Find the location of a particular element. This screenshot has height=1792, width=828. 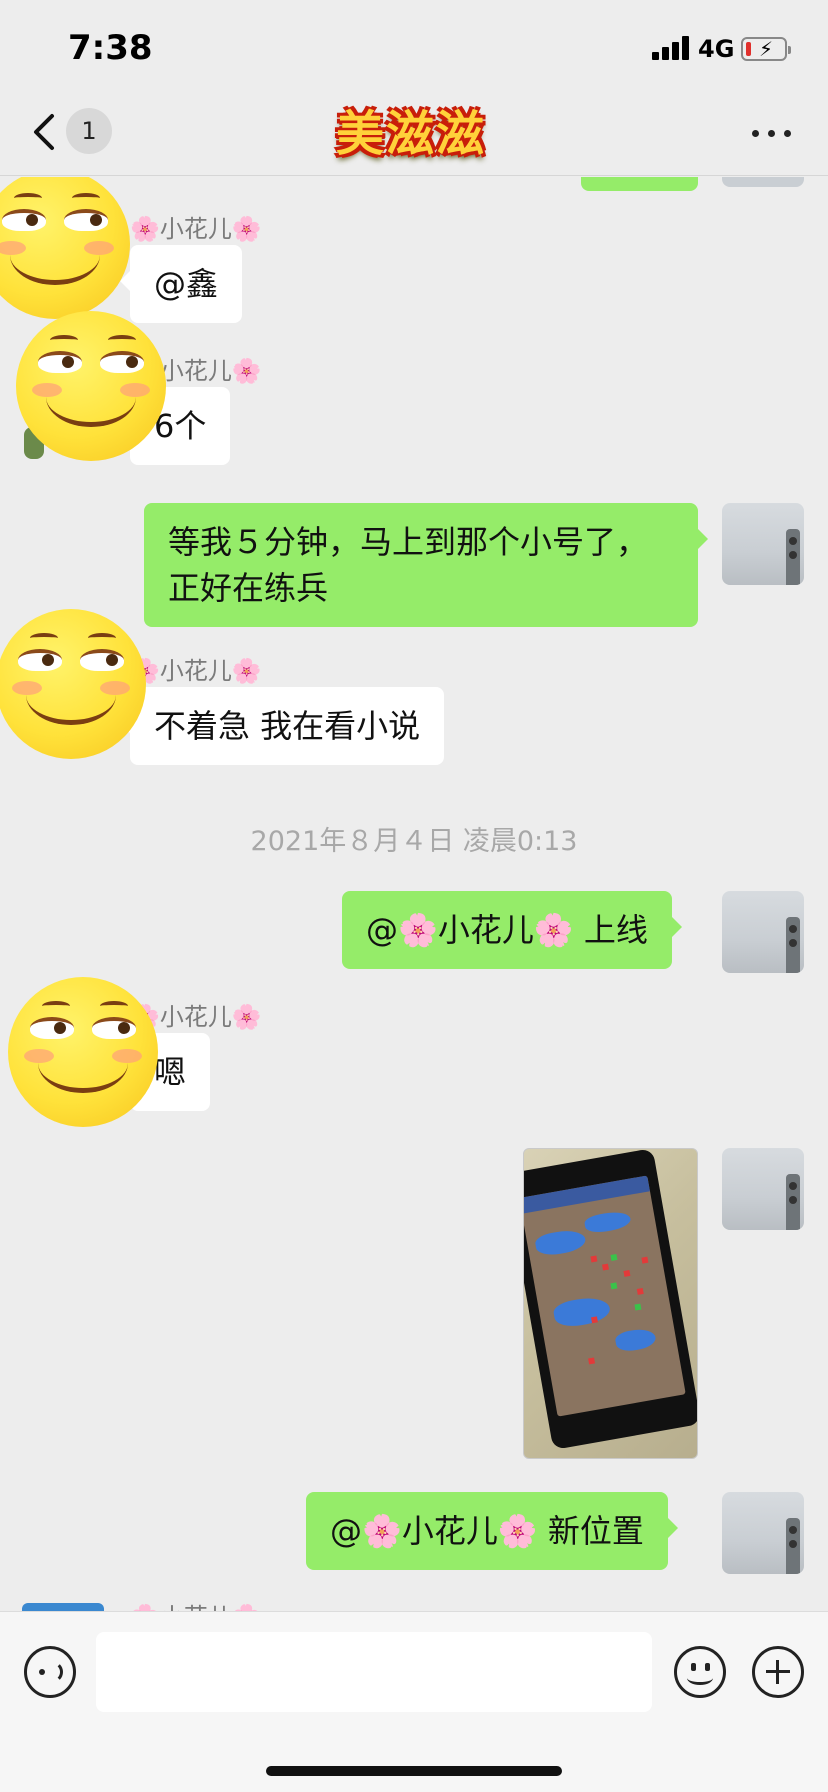

battery-icon: ⚡ is located at coordinates (766, 49).